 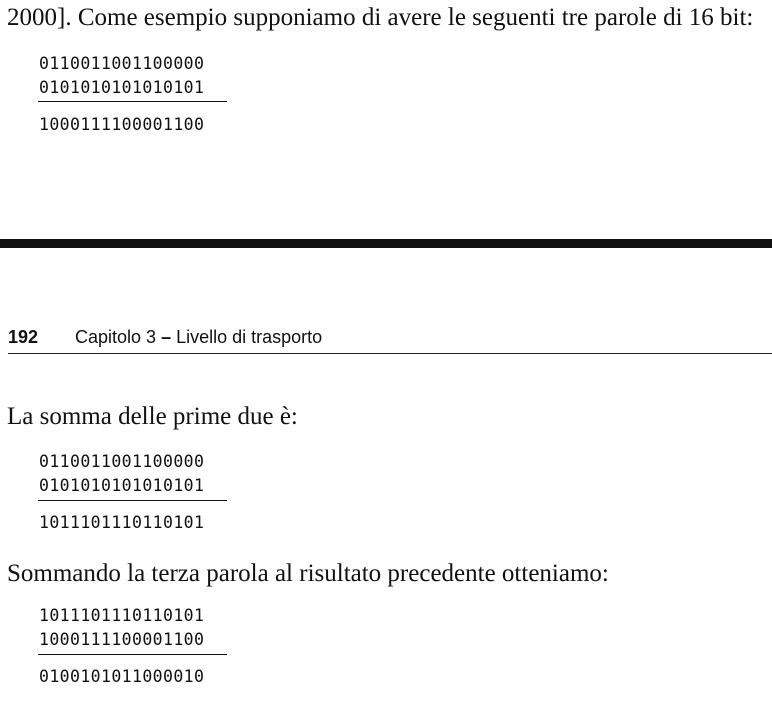 What do you see at coordinates (152, 416) in the screenshot?
I see `first-sum-text: La somma delle prime due è:` at bounding box center [152, 416].